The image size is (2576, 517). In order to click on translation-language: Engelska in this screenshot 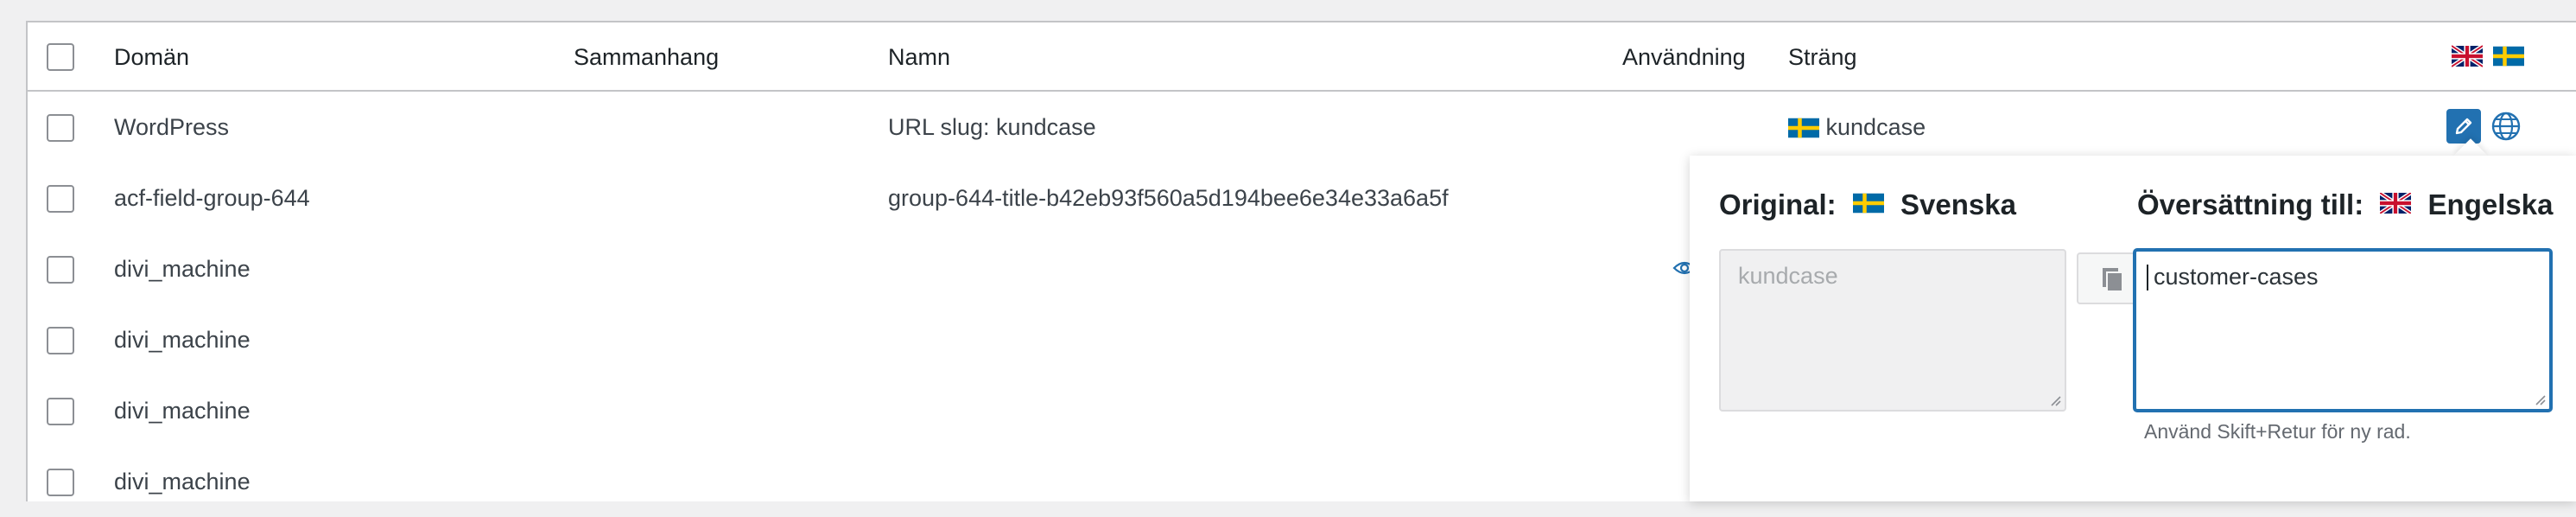, I will do `click(2490, 204)`.